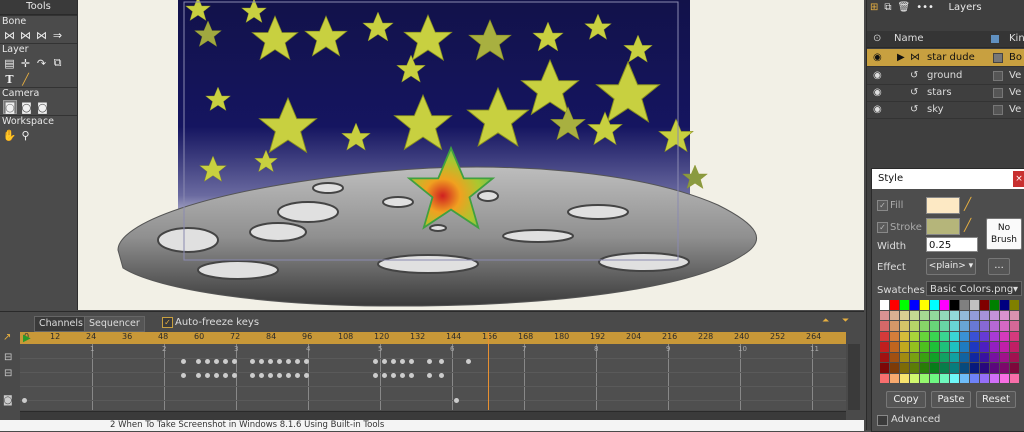 The width and height of the screenshot is (1024, 432). Describe the element at coordinates (996, 399) in the screenshot. I see `reset-button: Reset` at that location.